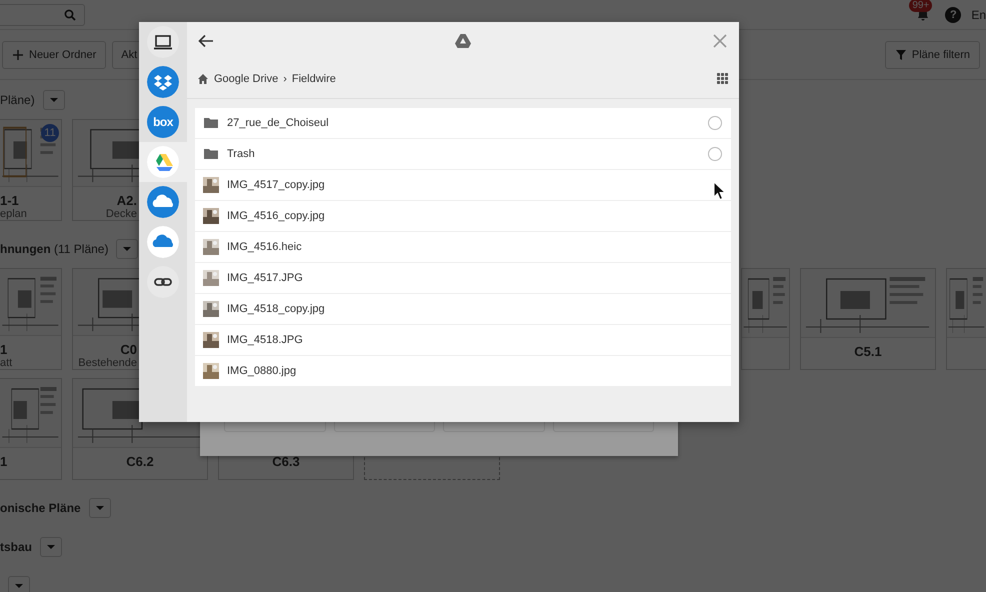  What do you see at coordinates (6, 363) in the screenshot?
I see `plan-name: att` at bounding box center [6, 363].